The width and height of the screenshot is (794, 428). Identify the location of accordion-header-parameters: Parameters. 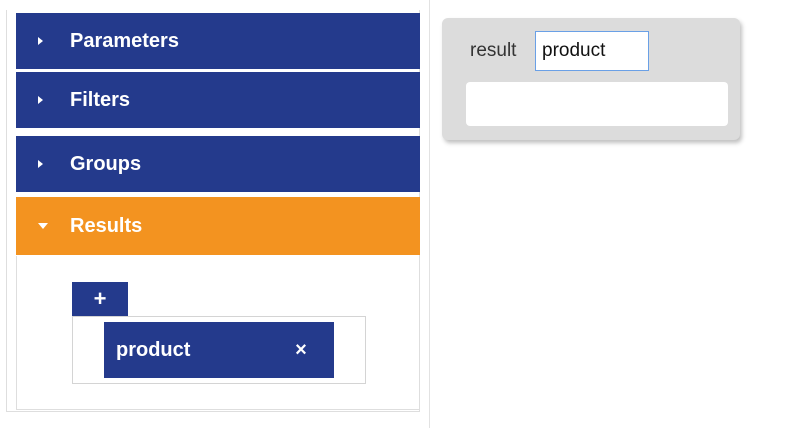
(218, 41).